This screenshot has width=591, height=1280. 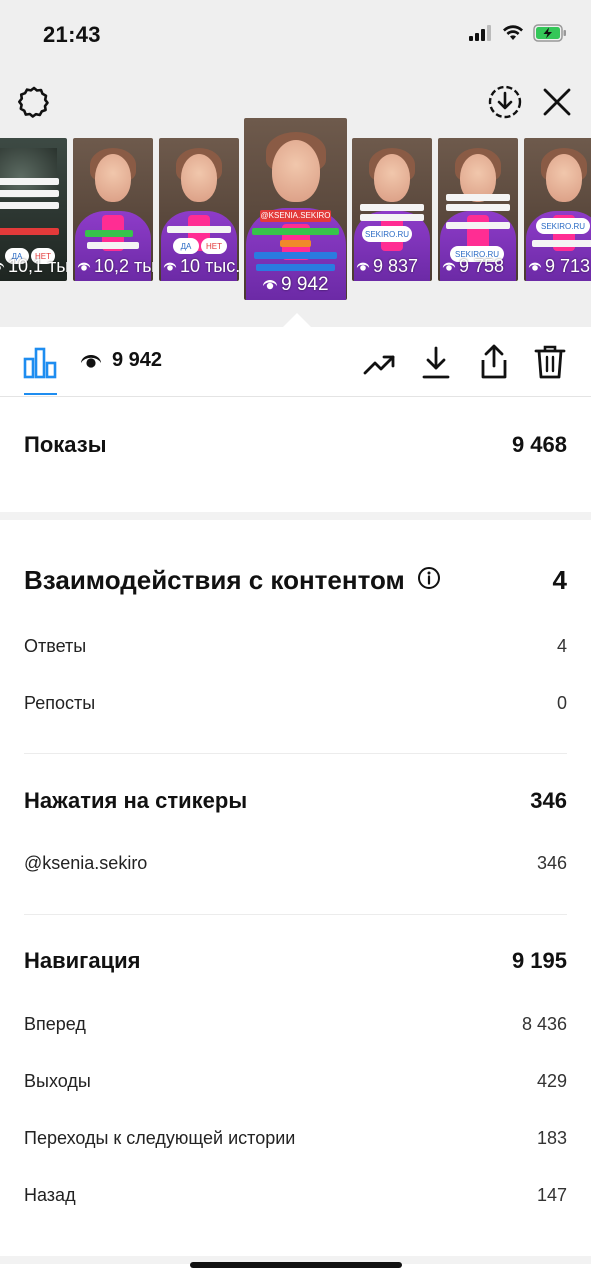 I want to click on metric-value: 0, so click(x=561, y=702).